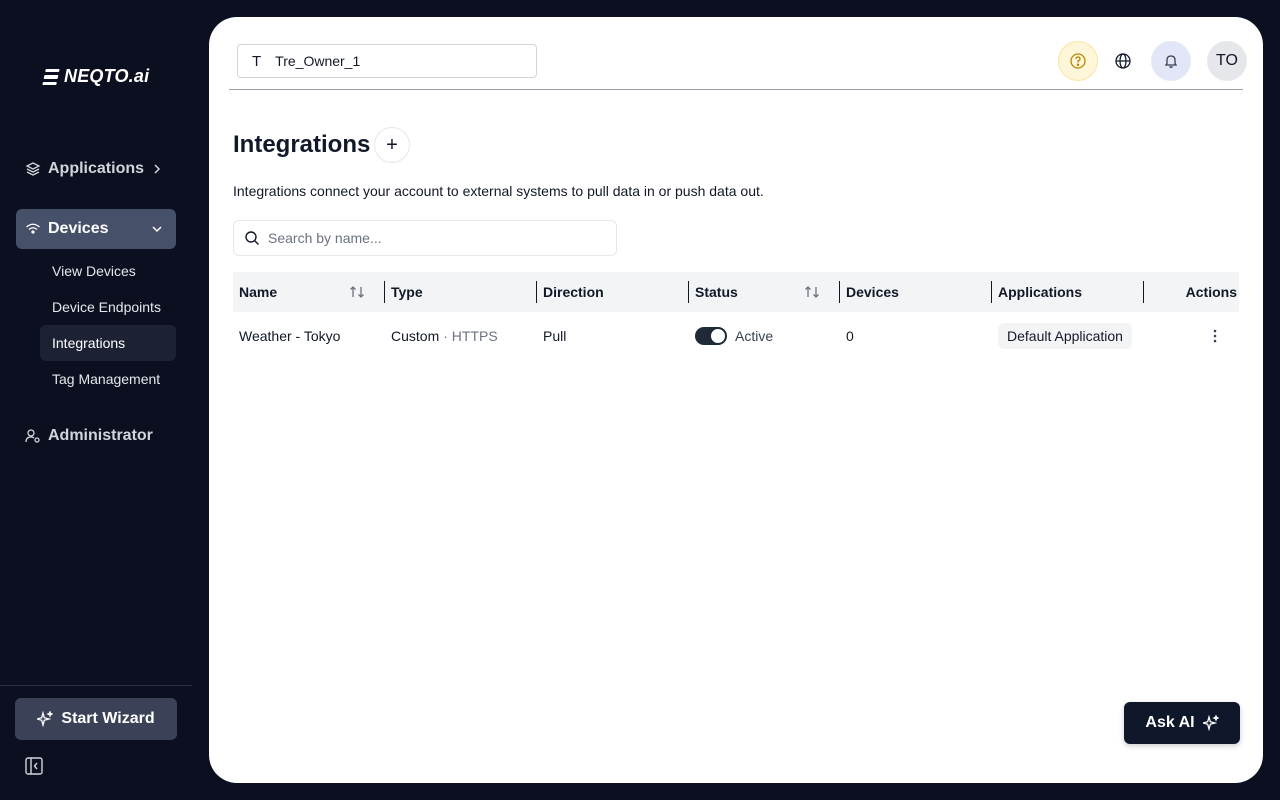  I want to click on sidebar-collapse-icon, so click(34, 766).